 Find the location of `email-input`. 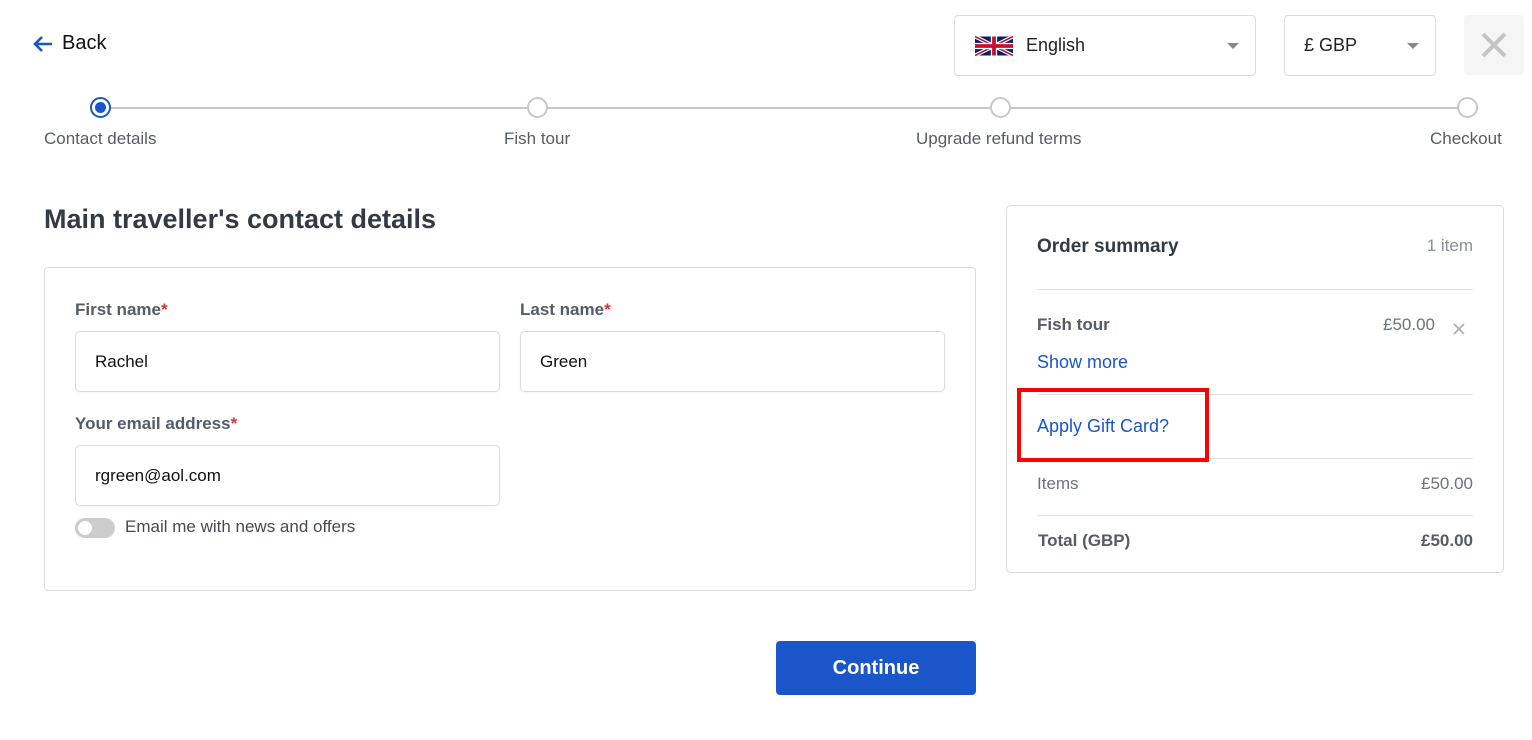

email-input is located at coordinates (287, 475).